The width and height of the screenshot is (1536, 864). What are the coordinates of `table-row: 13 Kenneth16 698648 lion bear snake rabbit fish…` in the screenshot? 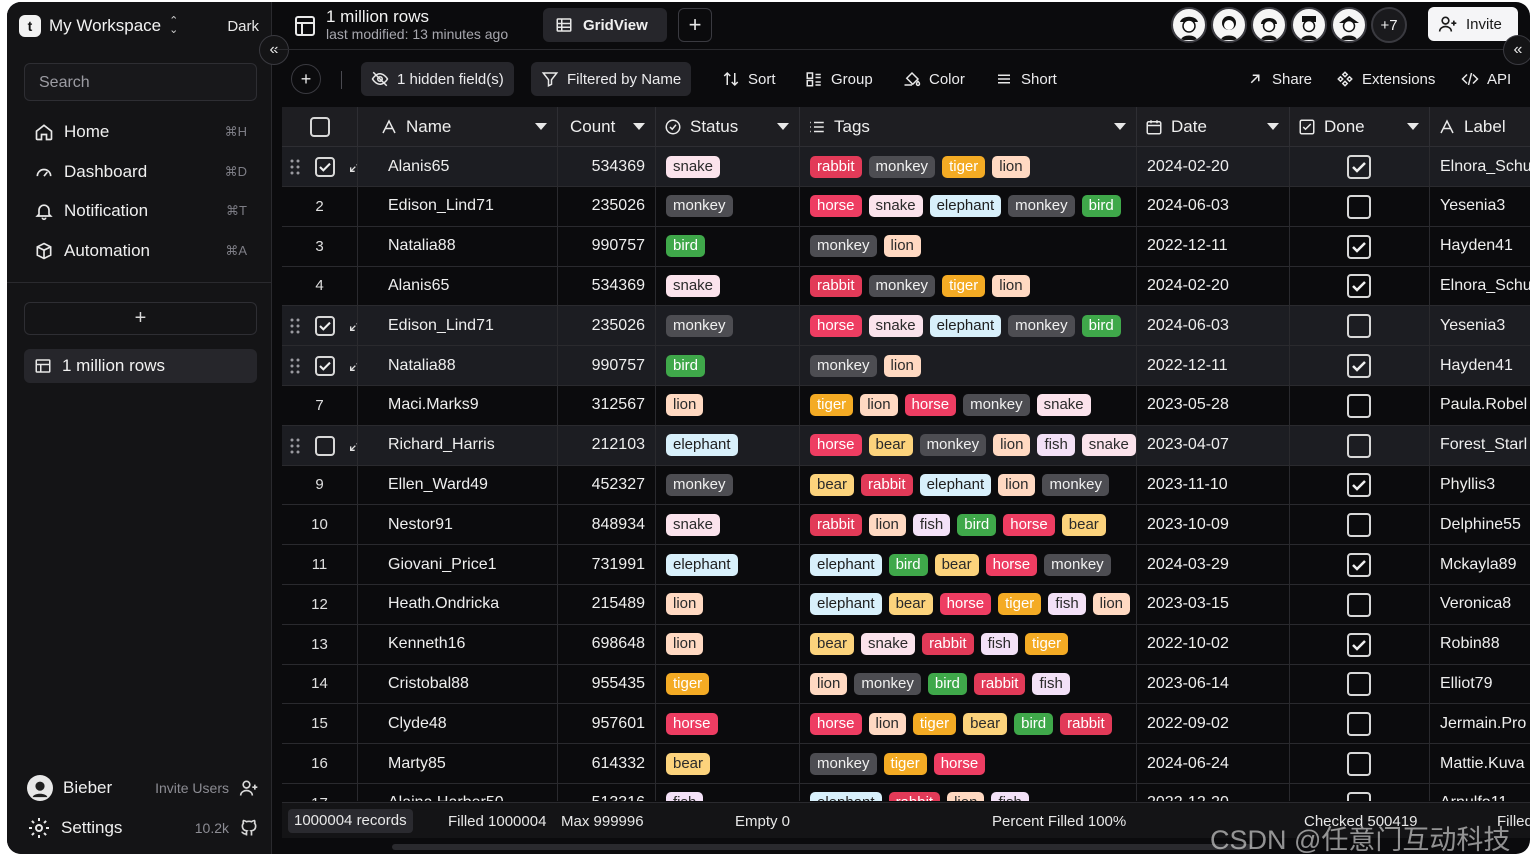 It's located at (906, 644).